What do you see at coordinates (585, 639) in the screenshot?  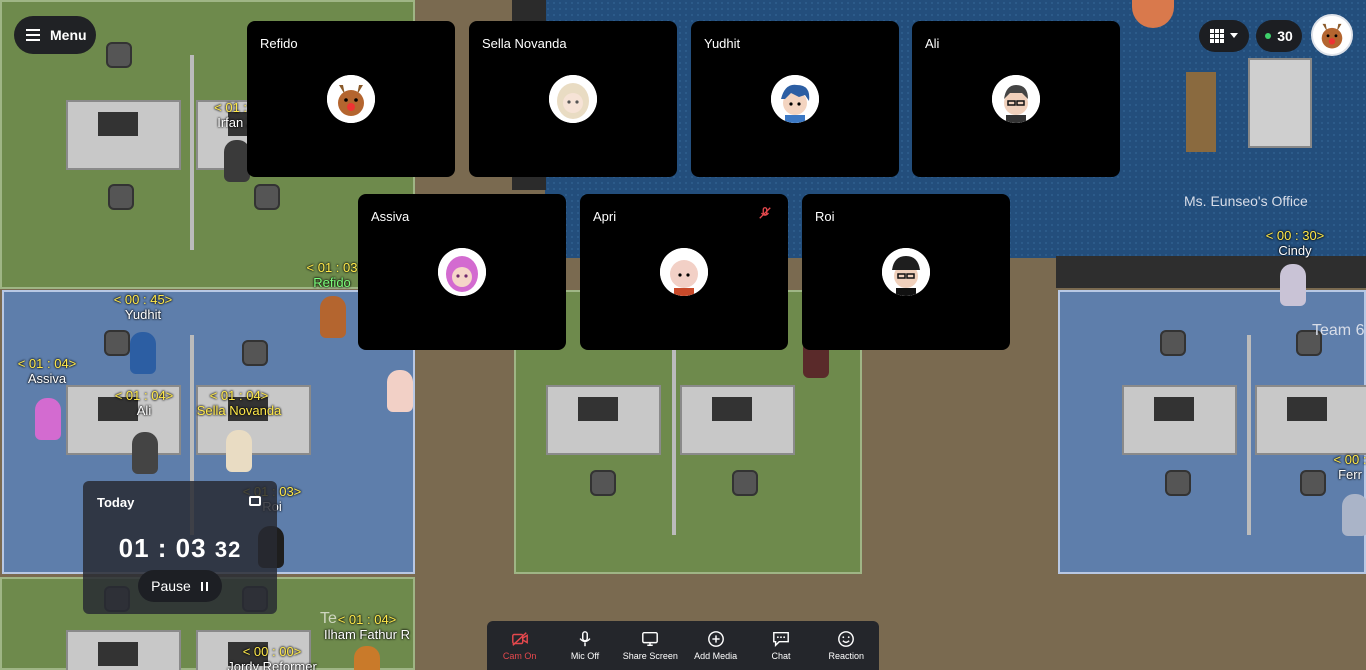 I see `microphone-icon` at bounding box center [585, 639].